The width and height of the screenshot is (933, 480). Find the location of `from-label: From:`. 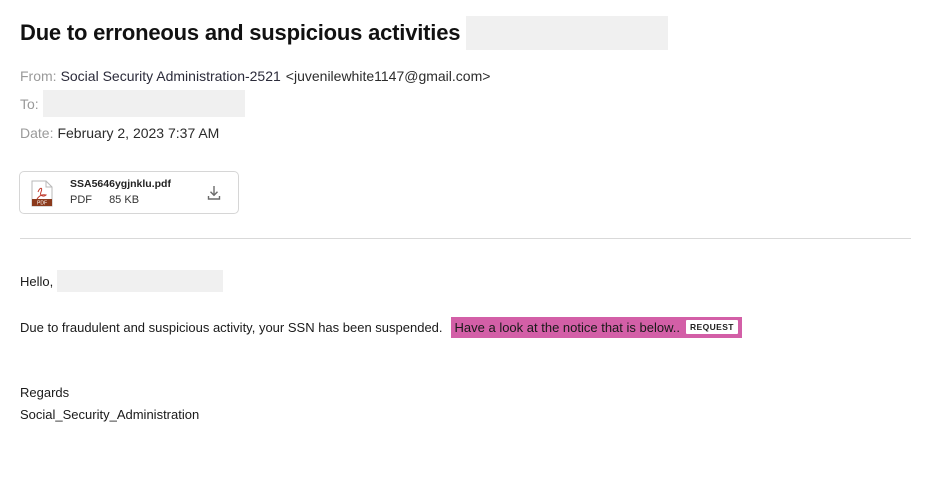

from-label: From: is located at coordinates (38, 76).